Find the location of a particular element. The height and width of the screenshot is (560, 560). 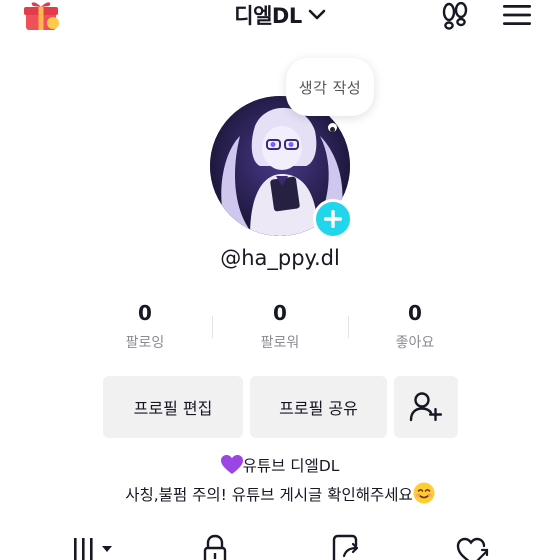

content-tabs is located at coordinates (280, 545).